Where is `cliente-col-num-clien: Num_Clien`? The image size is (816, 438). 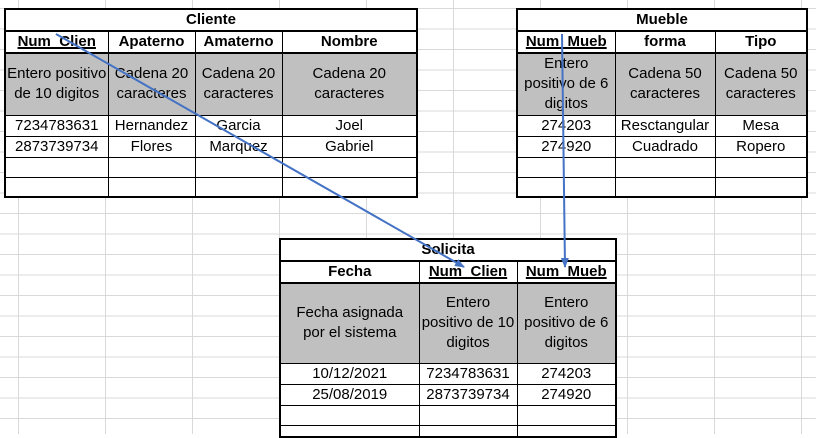 cliente-col-num-clien: Num_Clien is located at coordinates (56, 42).